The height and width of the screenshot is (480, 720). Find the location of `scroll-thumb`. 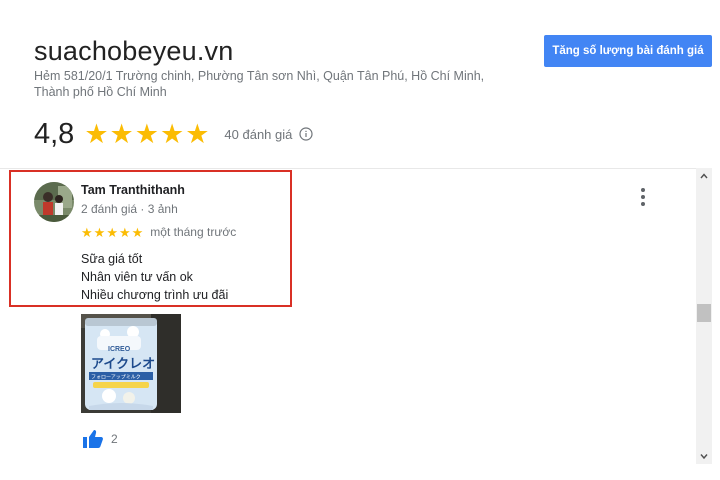

scroll-thumb is located at coordinates (704, 313).